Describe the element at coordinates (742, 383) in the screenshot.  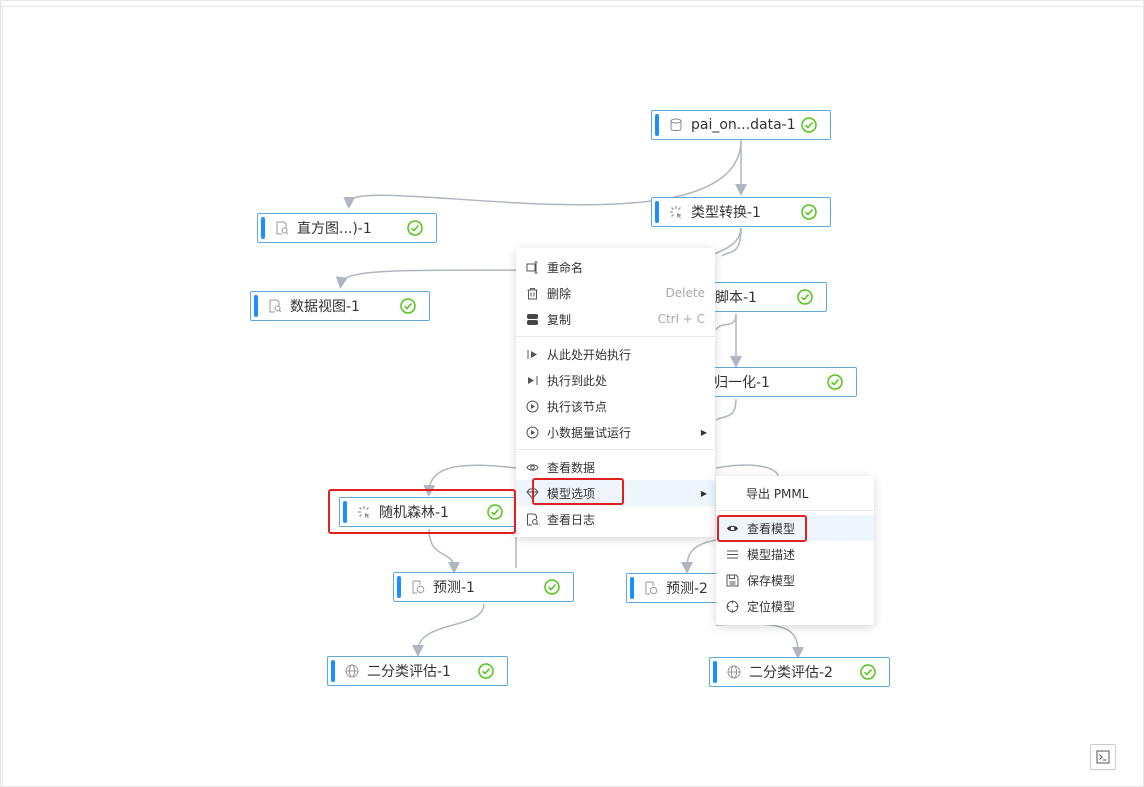
I see `node-label: 归一化-1` at that location.